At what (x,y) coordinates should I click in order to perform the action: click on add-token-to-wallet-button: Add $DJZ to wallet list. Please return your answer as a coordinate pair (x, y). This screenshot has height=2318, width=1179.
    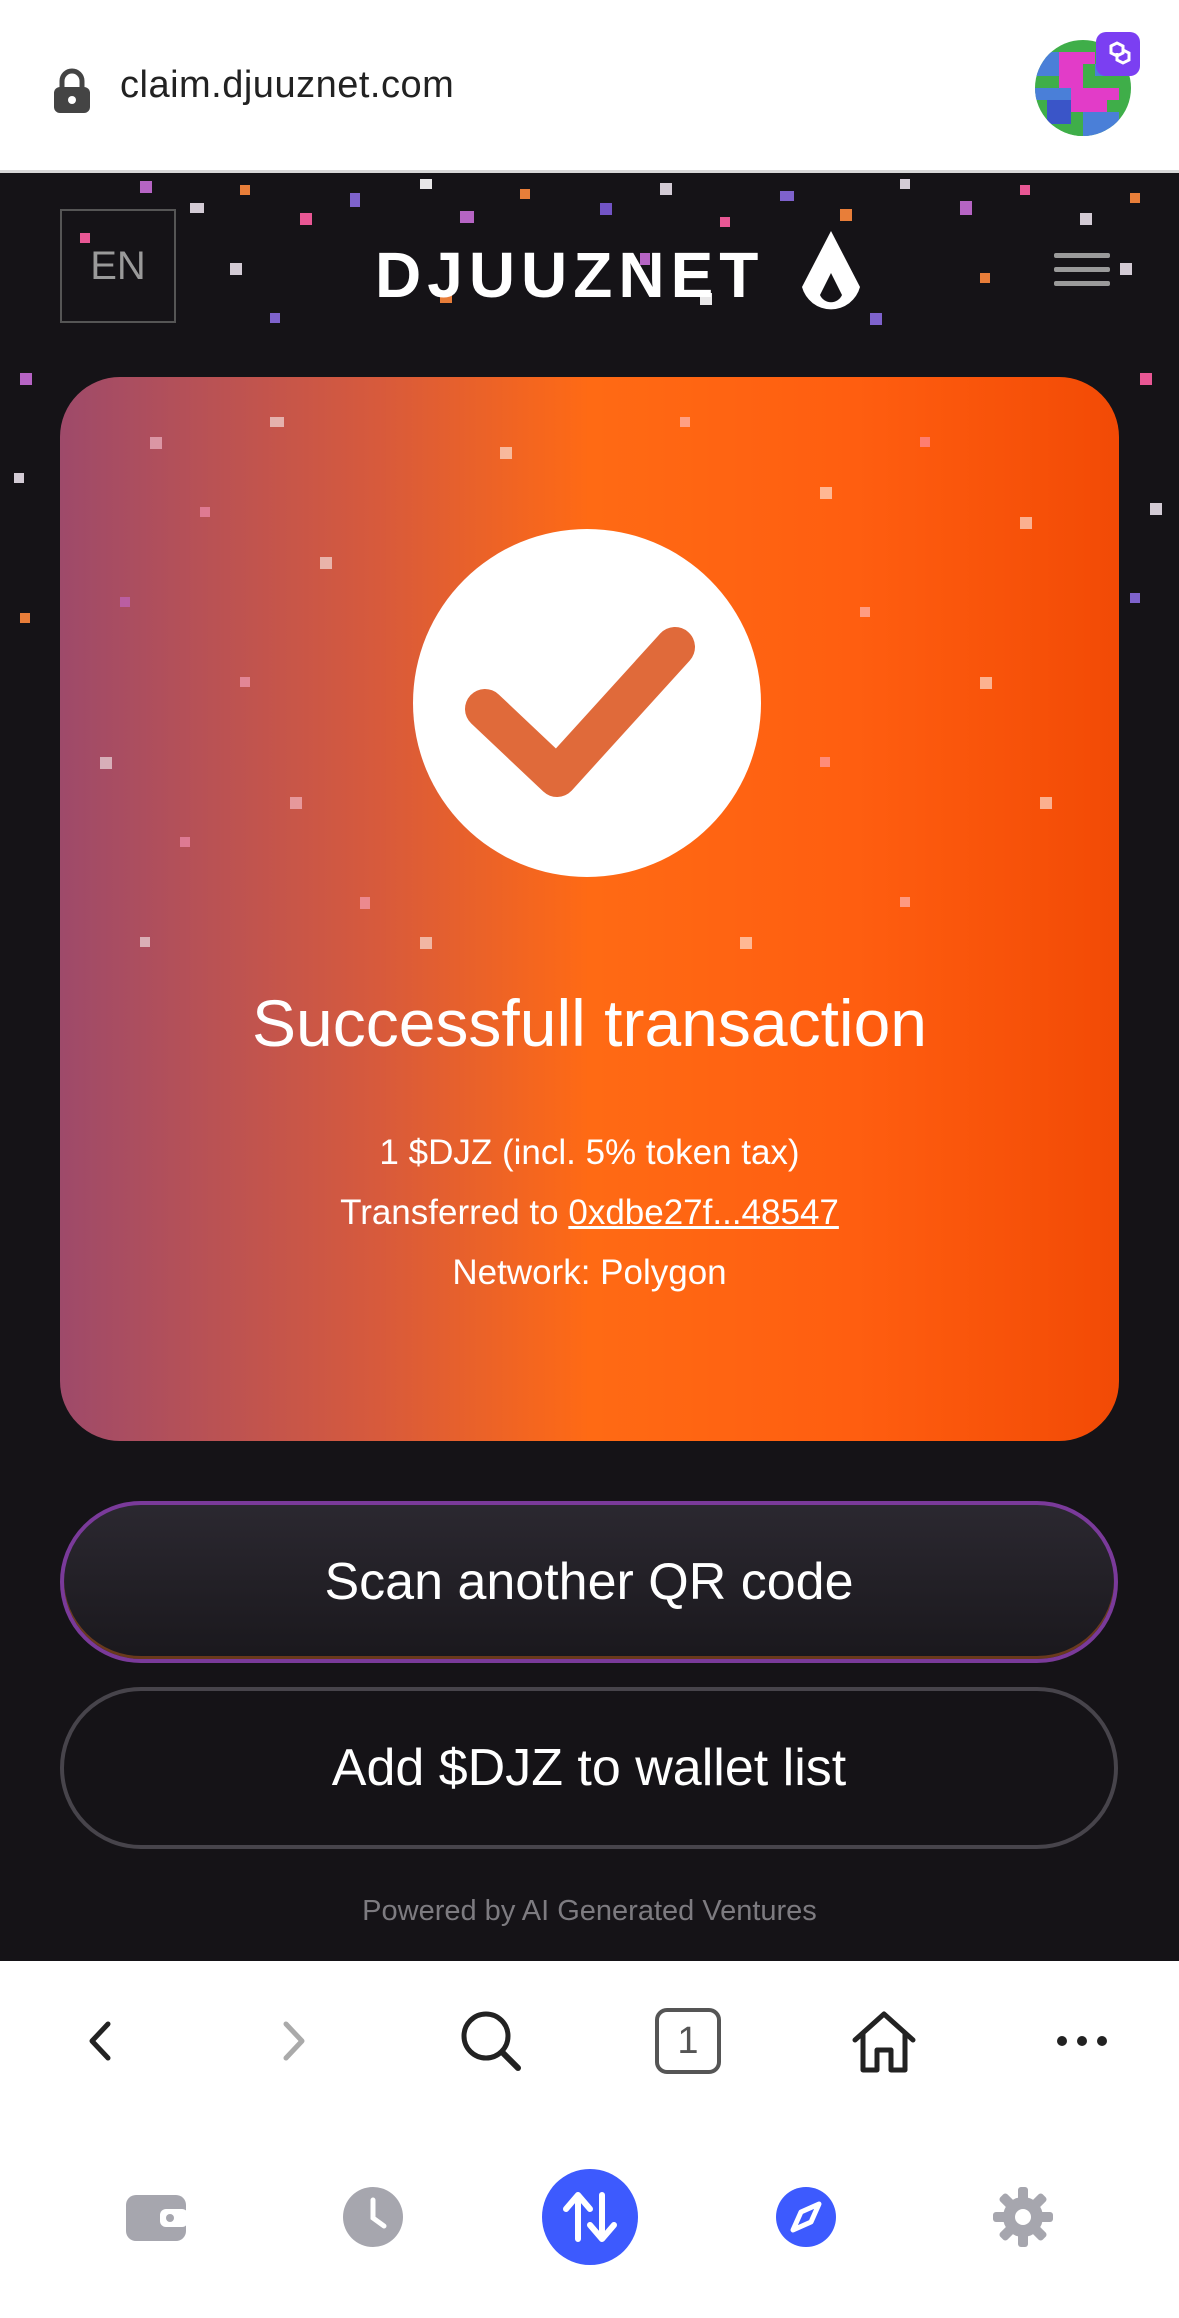
    Looking at the image, I should click on (589, 1768).